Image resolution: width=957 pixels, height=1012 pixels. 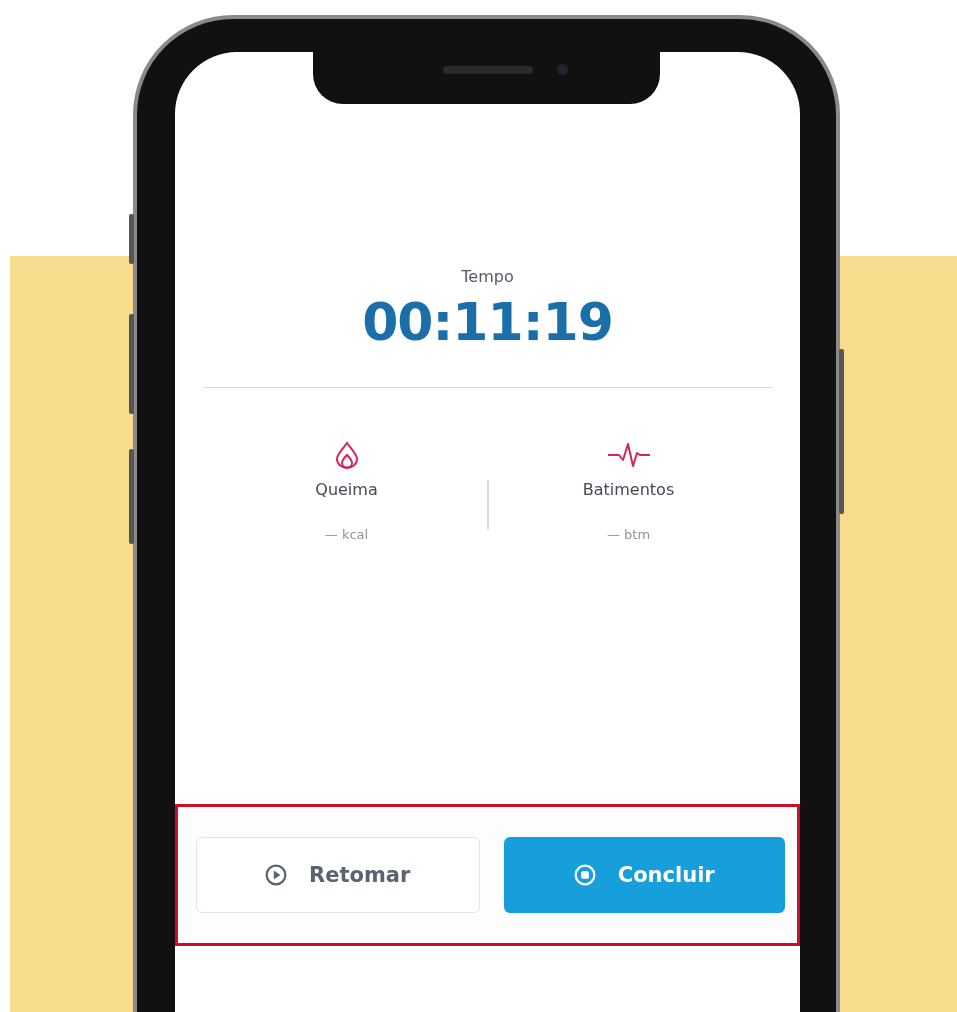 What do you see at coordinates (338, 875) in the screenshot?
I see `resume-button: Retomar` at bounding box center [338, 875].